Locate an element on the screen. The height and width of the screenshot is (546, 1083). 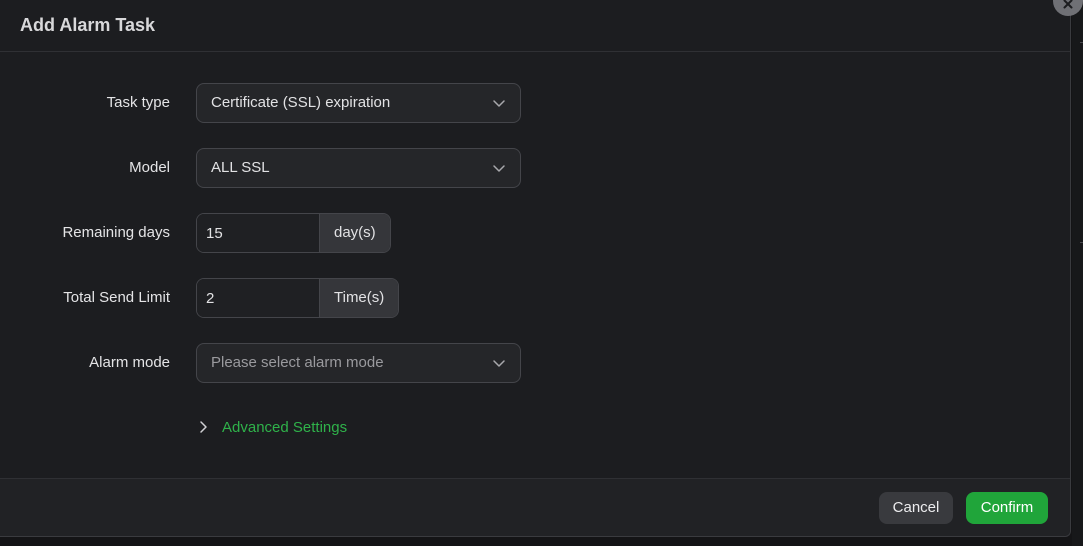
task-type-label: Task type is located at coordinates (138, 102).